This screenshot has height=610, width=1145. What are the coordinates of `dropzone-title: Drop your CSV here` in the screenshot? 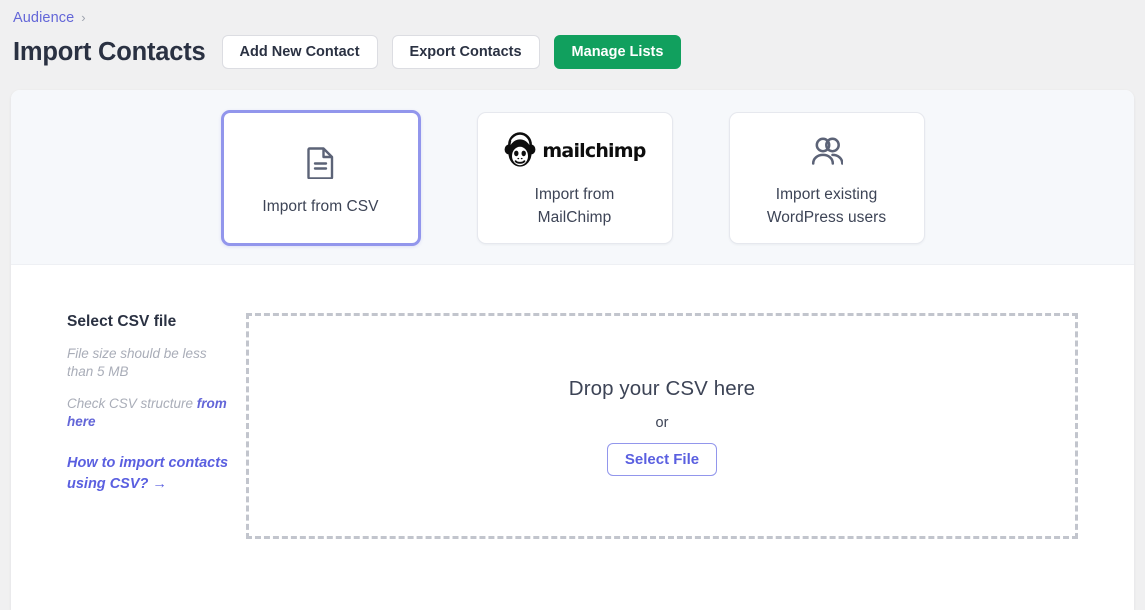 It's located at (662, 388).